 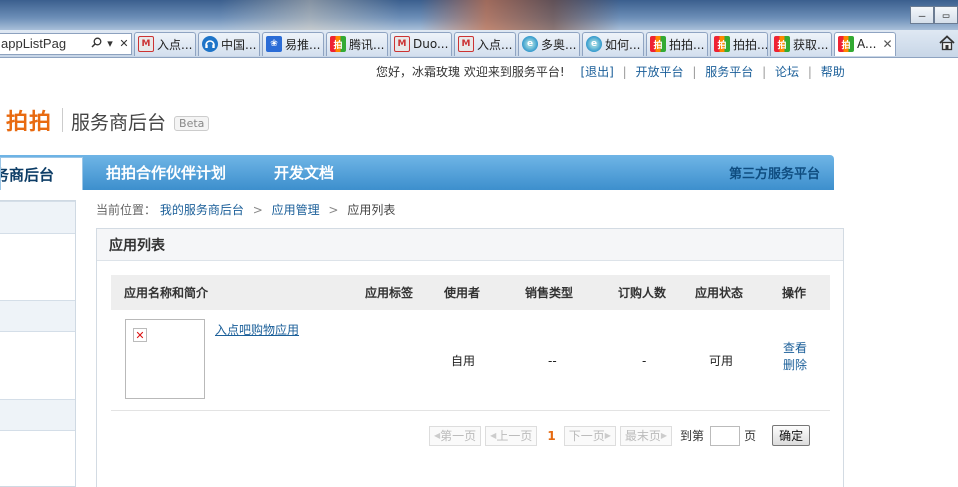 What do you see at coordinates (791, 435) in the screenshot?
I see `confirm-button: 确定` at bounding box center [791, 435].